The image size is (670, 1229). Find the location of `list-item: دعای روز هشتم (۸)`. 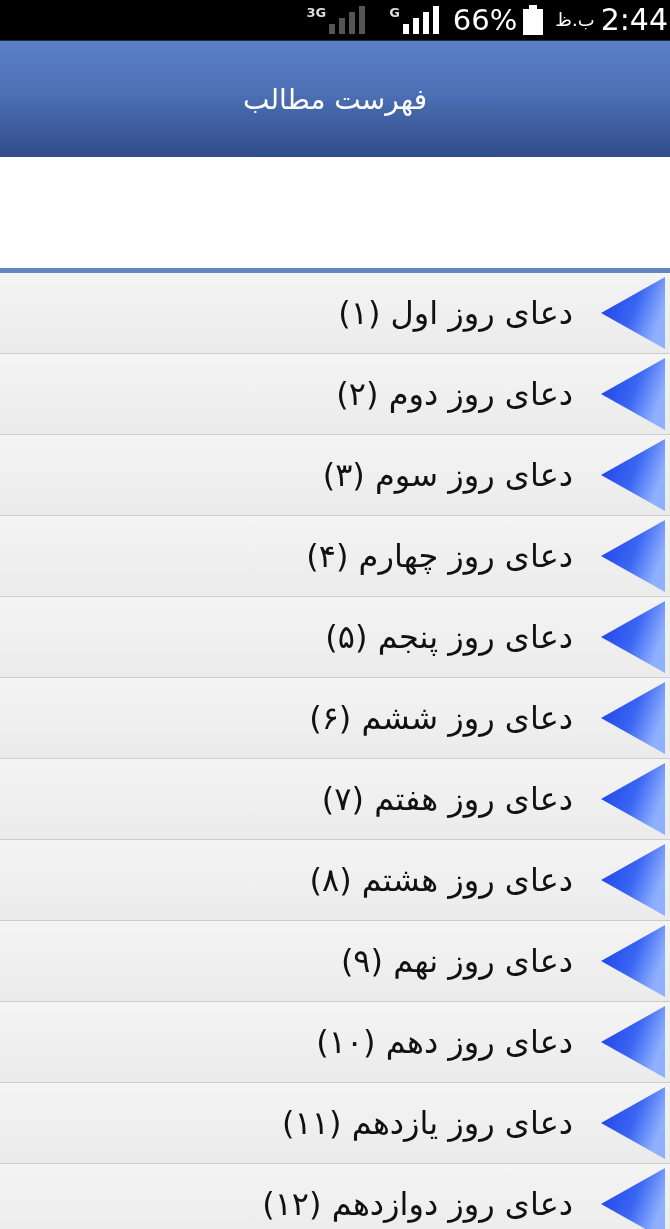

list-item: دعای روز هشتم (۸) is located at coordinates (335, 880).